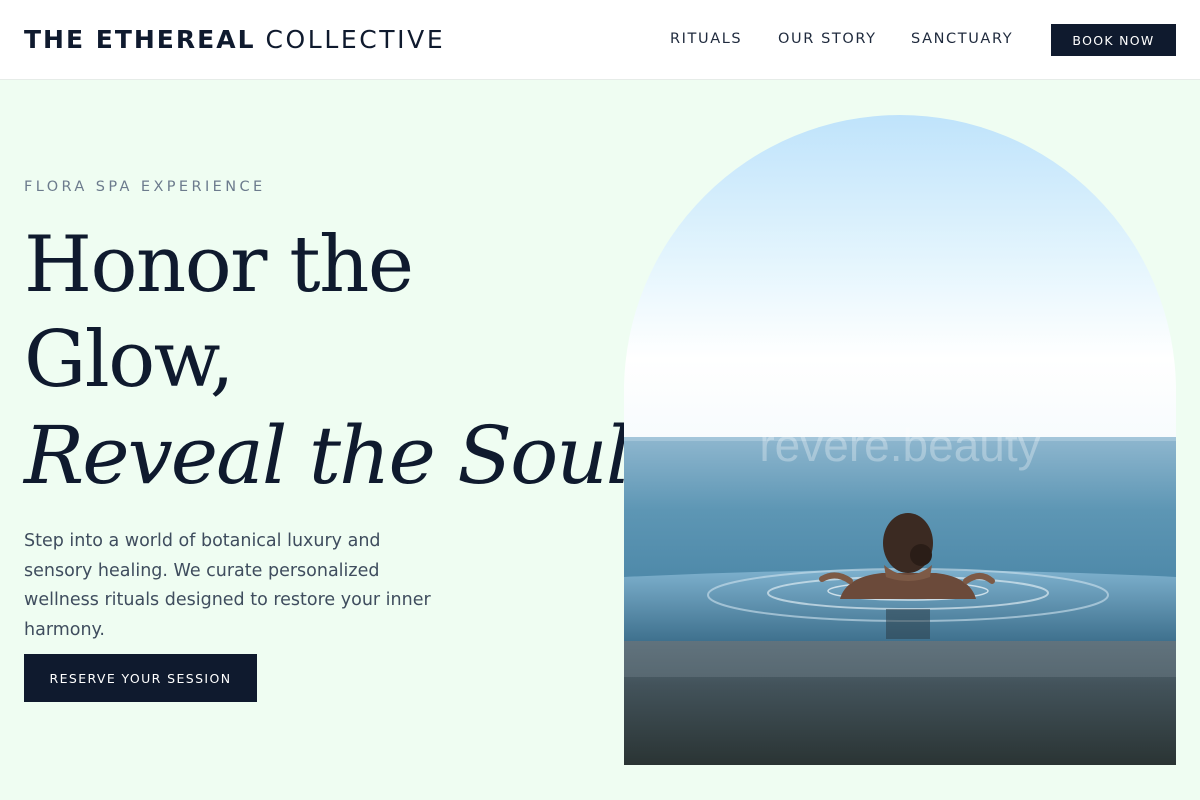 The height and width of the screenshot is (800, 1200). Describe the element at coordinates (339, 455) in the screenshot. I see `headline-line-3: Reveal the Soul.` at that location.